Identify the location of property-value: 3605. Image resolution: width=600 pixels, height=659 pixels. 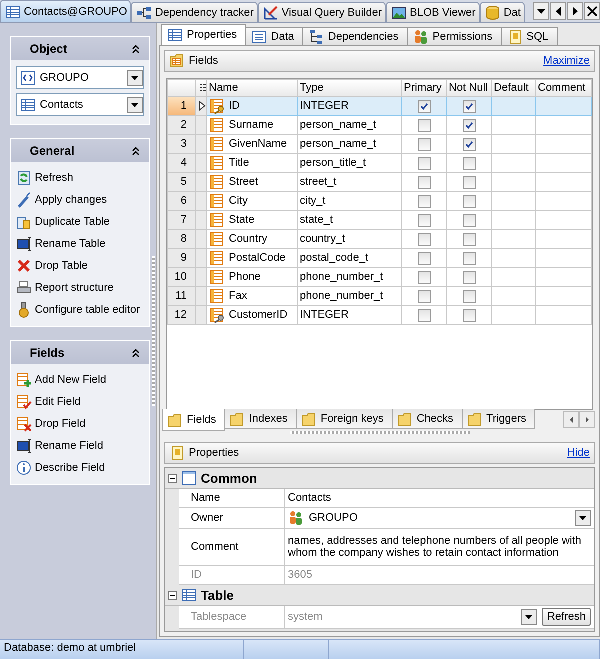
(301, 575).